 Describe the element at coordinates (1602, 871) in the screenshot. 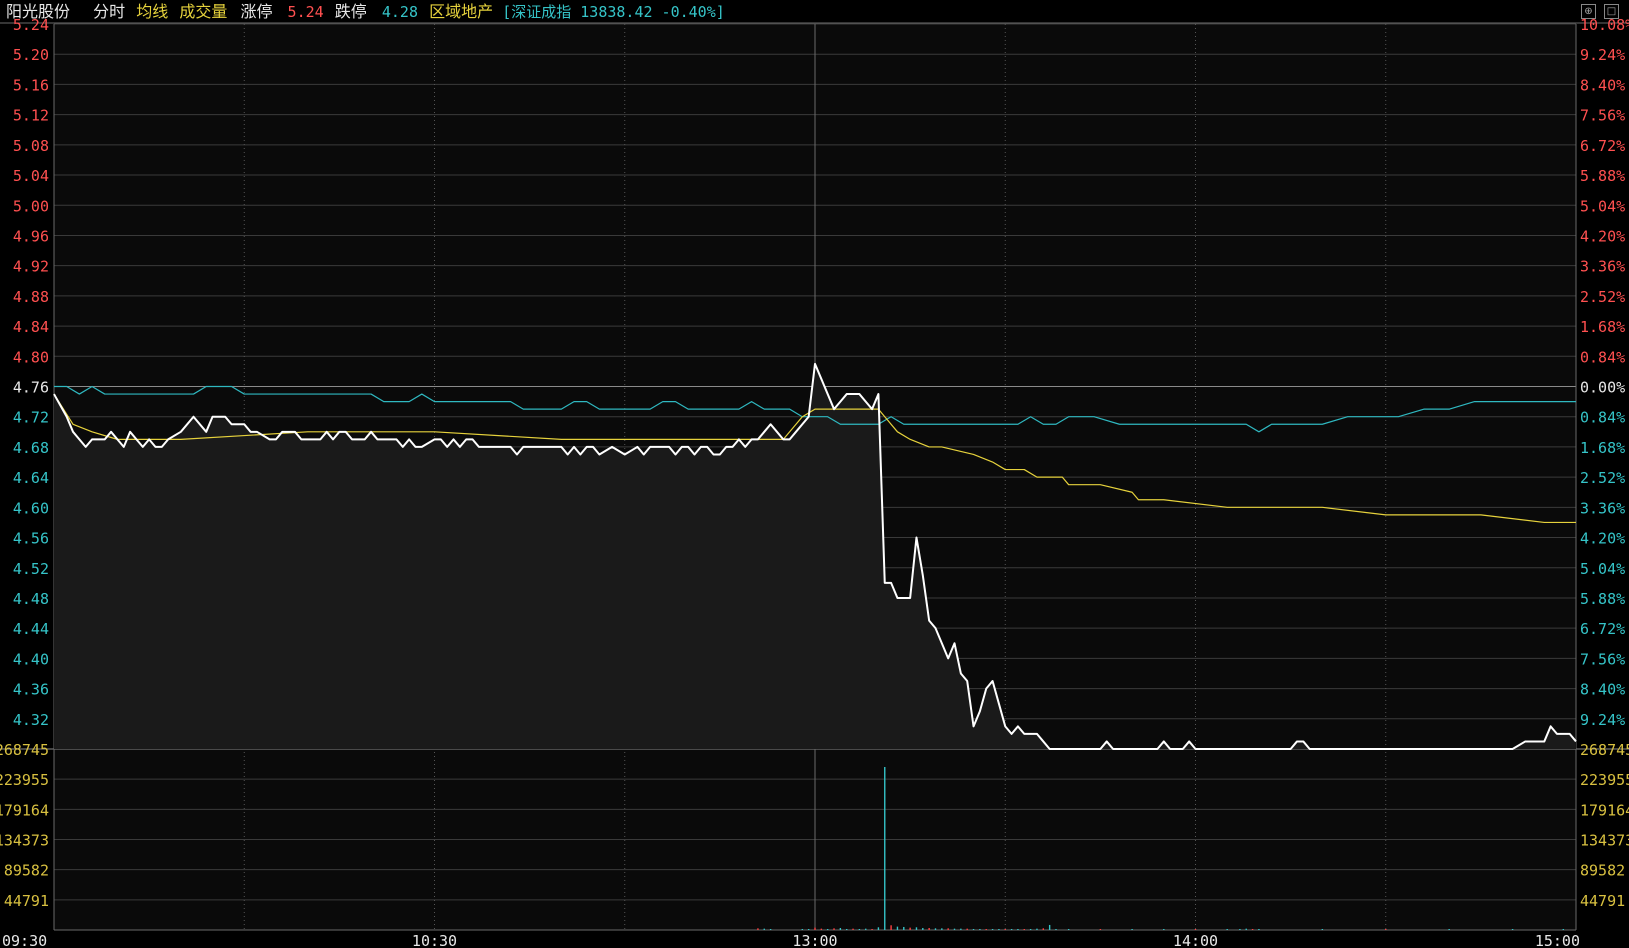

I see `volume-tick-label-right: 89582` at that location.